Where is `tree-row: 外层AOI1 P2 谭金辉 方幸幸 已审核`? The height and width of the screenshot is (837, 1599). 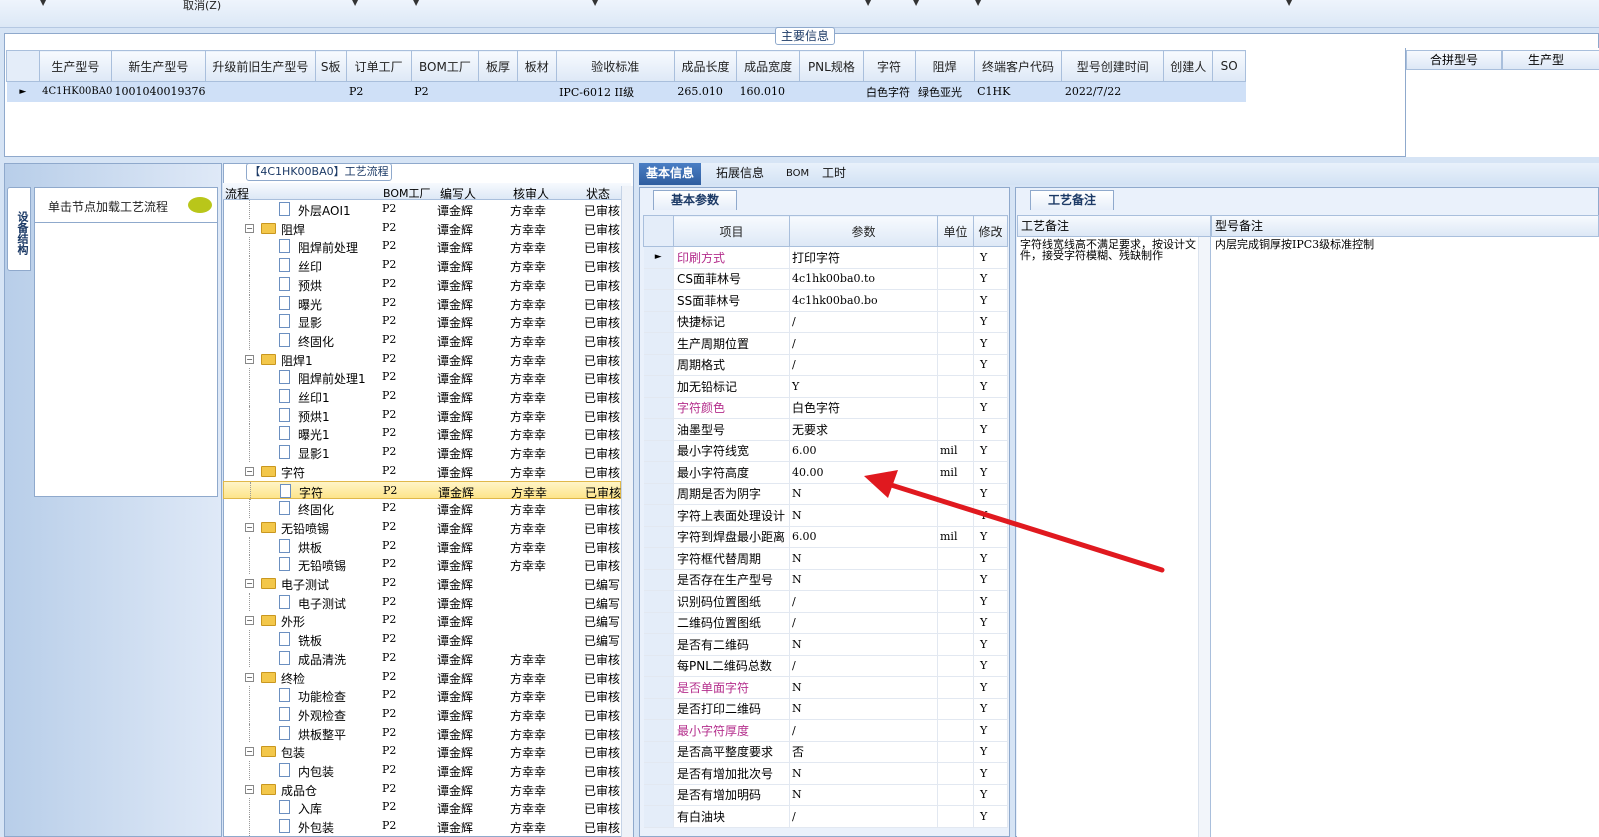
tree-row: 外层AOI1 P2 谭金辉 方幸幸 已审核 is located at coordinates (422, 209).